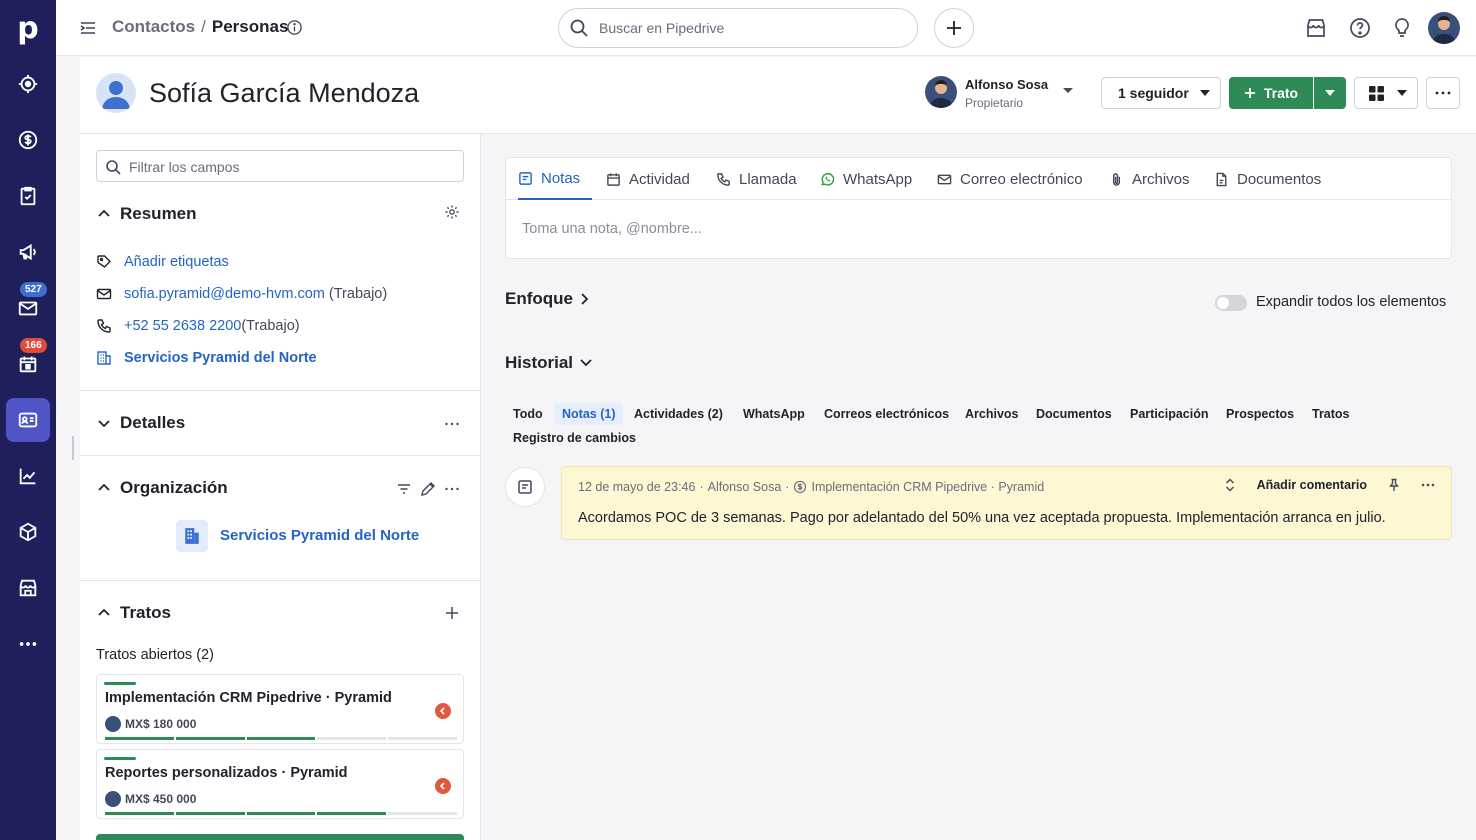 The image size is (1476, 840). I want to click on deals-section-toggle: Tratos, so click(133, 613).